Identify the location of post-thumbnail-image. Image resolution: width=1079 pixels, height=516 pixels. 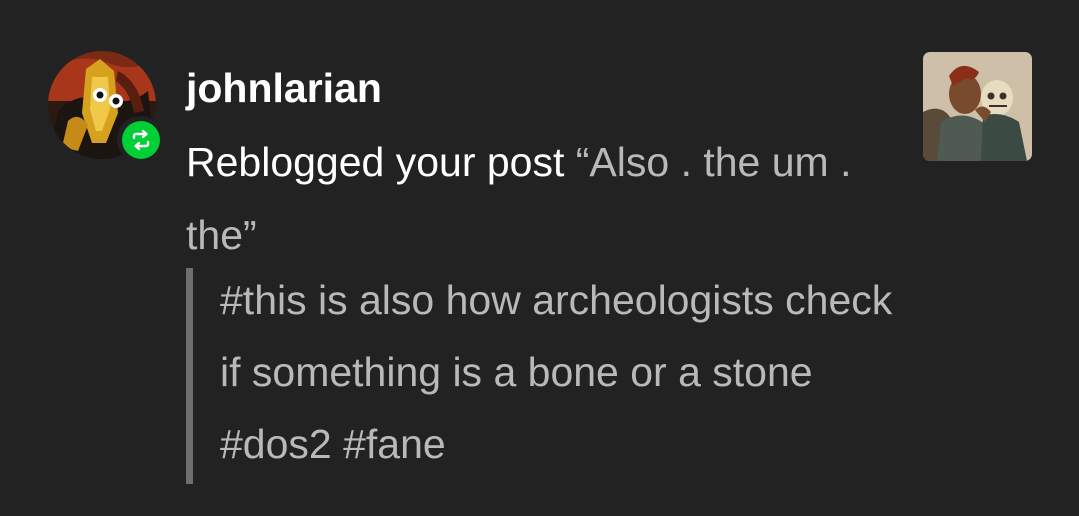
(977, 106).